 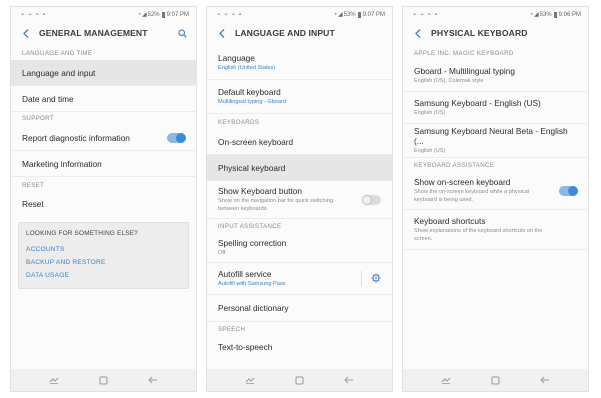 I want to click on report-diagnostic-toggle, so click(x=176, y=137).